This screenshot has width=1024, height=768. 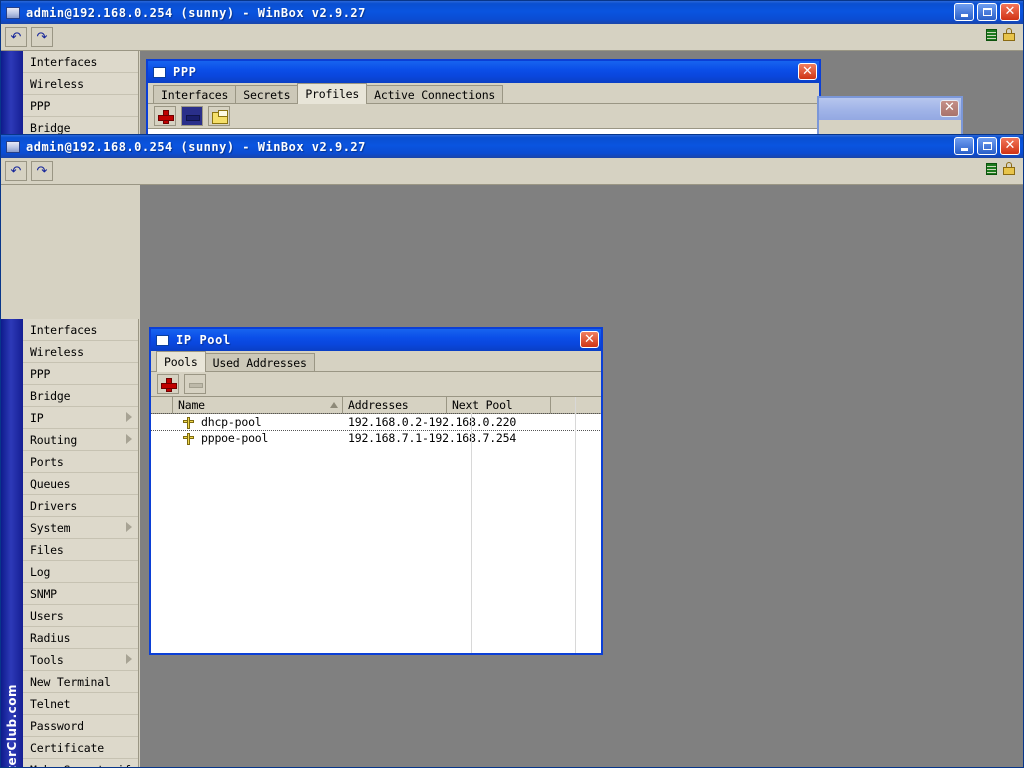 I want to click on sidebar-item-system: System, so click(x=80, y=528).